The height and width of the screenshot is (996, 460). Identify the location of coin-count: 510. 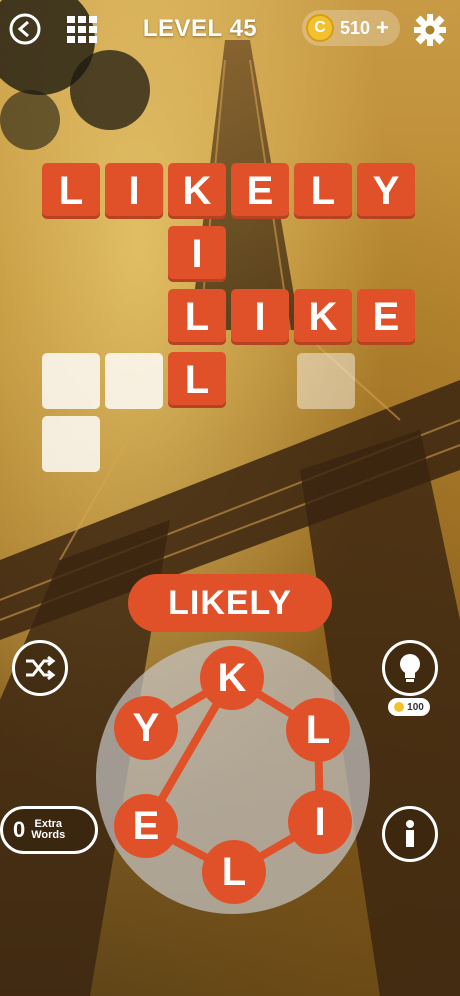
(355, 27).